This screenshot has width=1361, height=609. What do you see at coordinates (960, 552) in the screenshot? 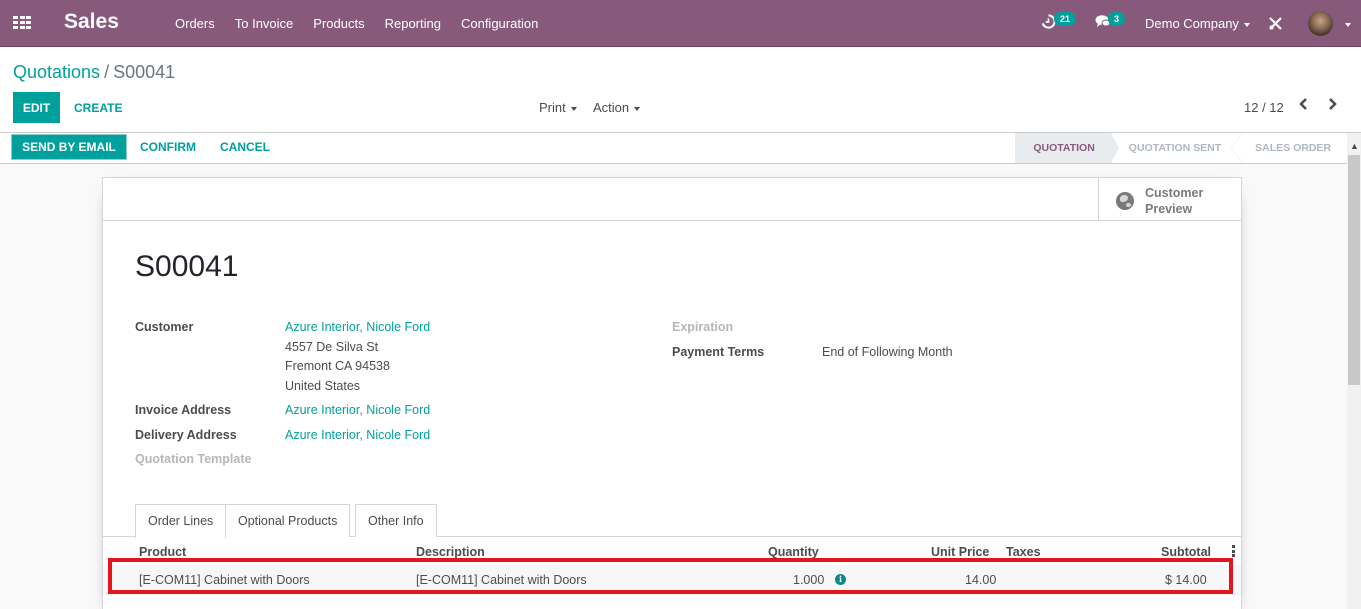
I see `column-unit-price: Unit Price` at bounding box center [960, 552].